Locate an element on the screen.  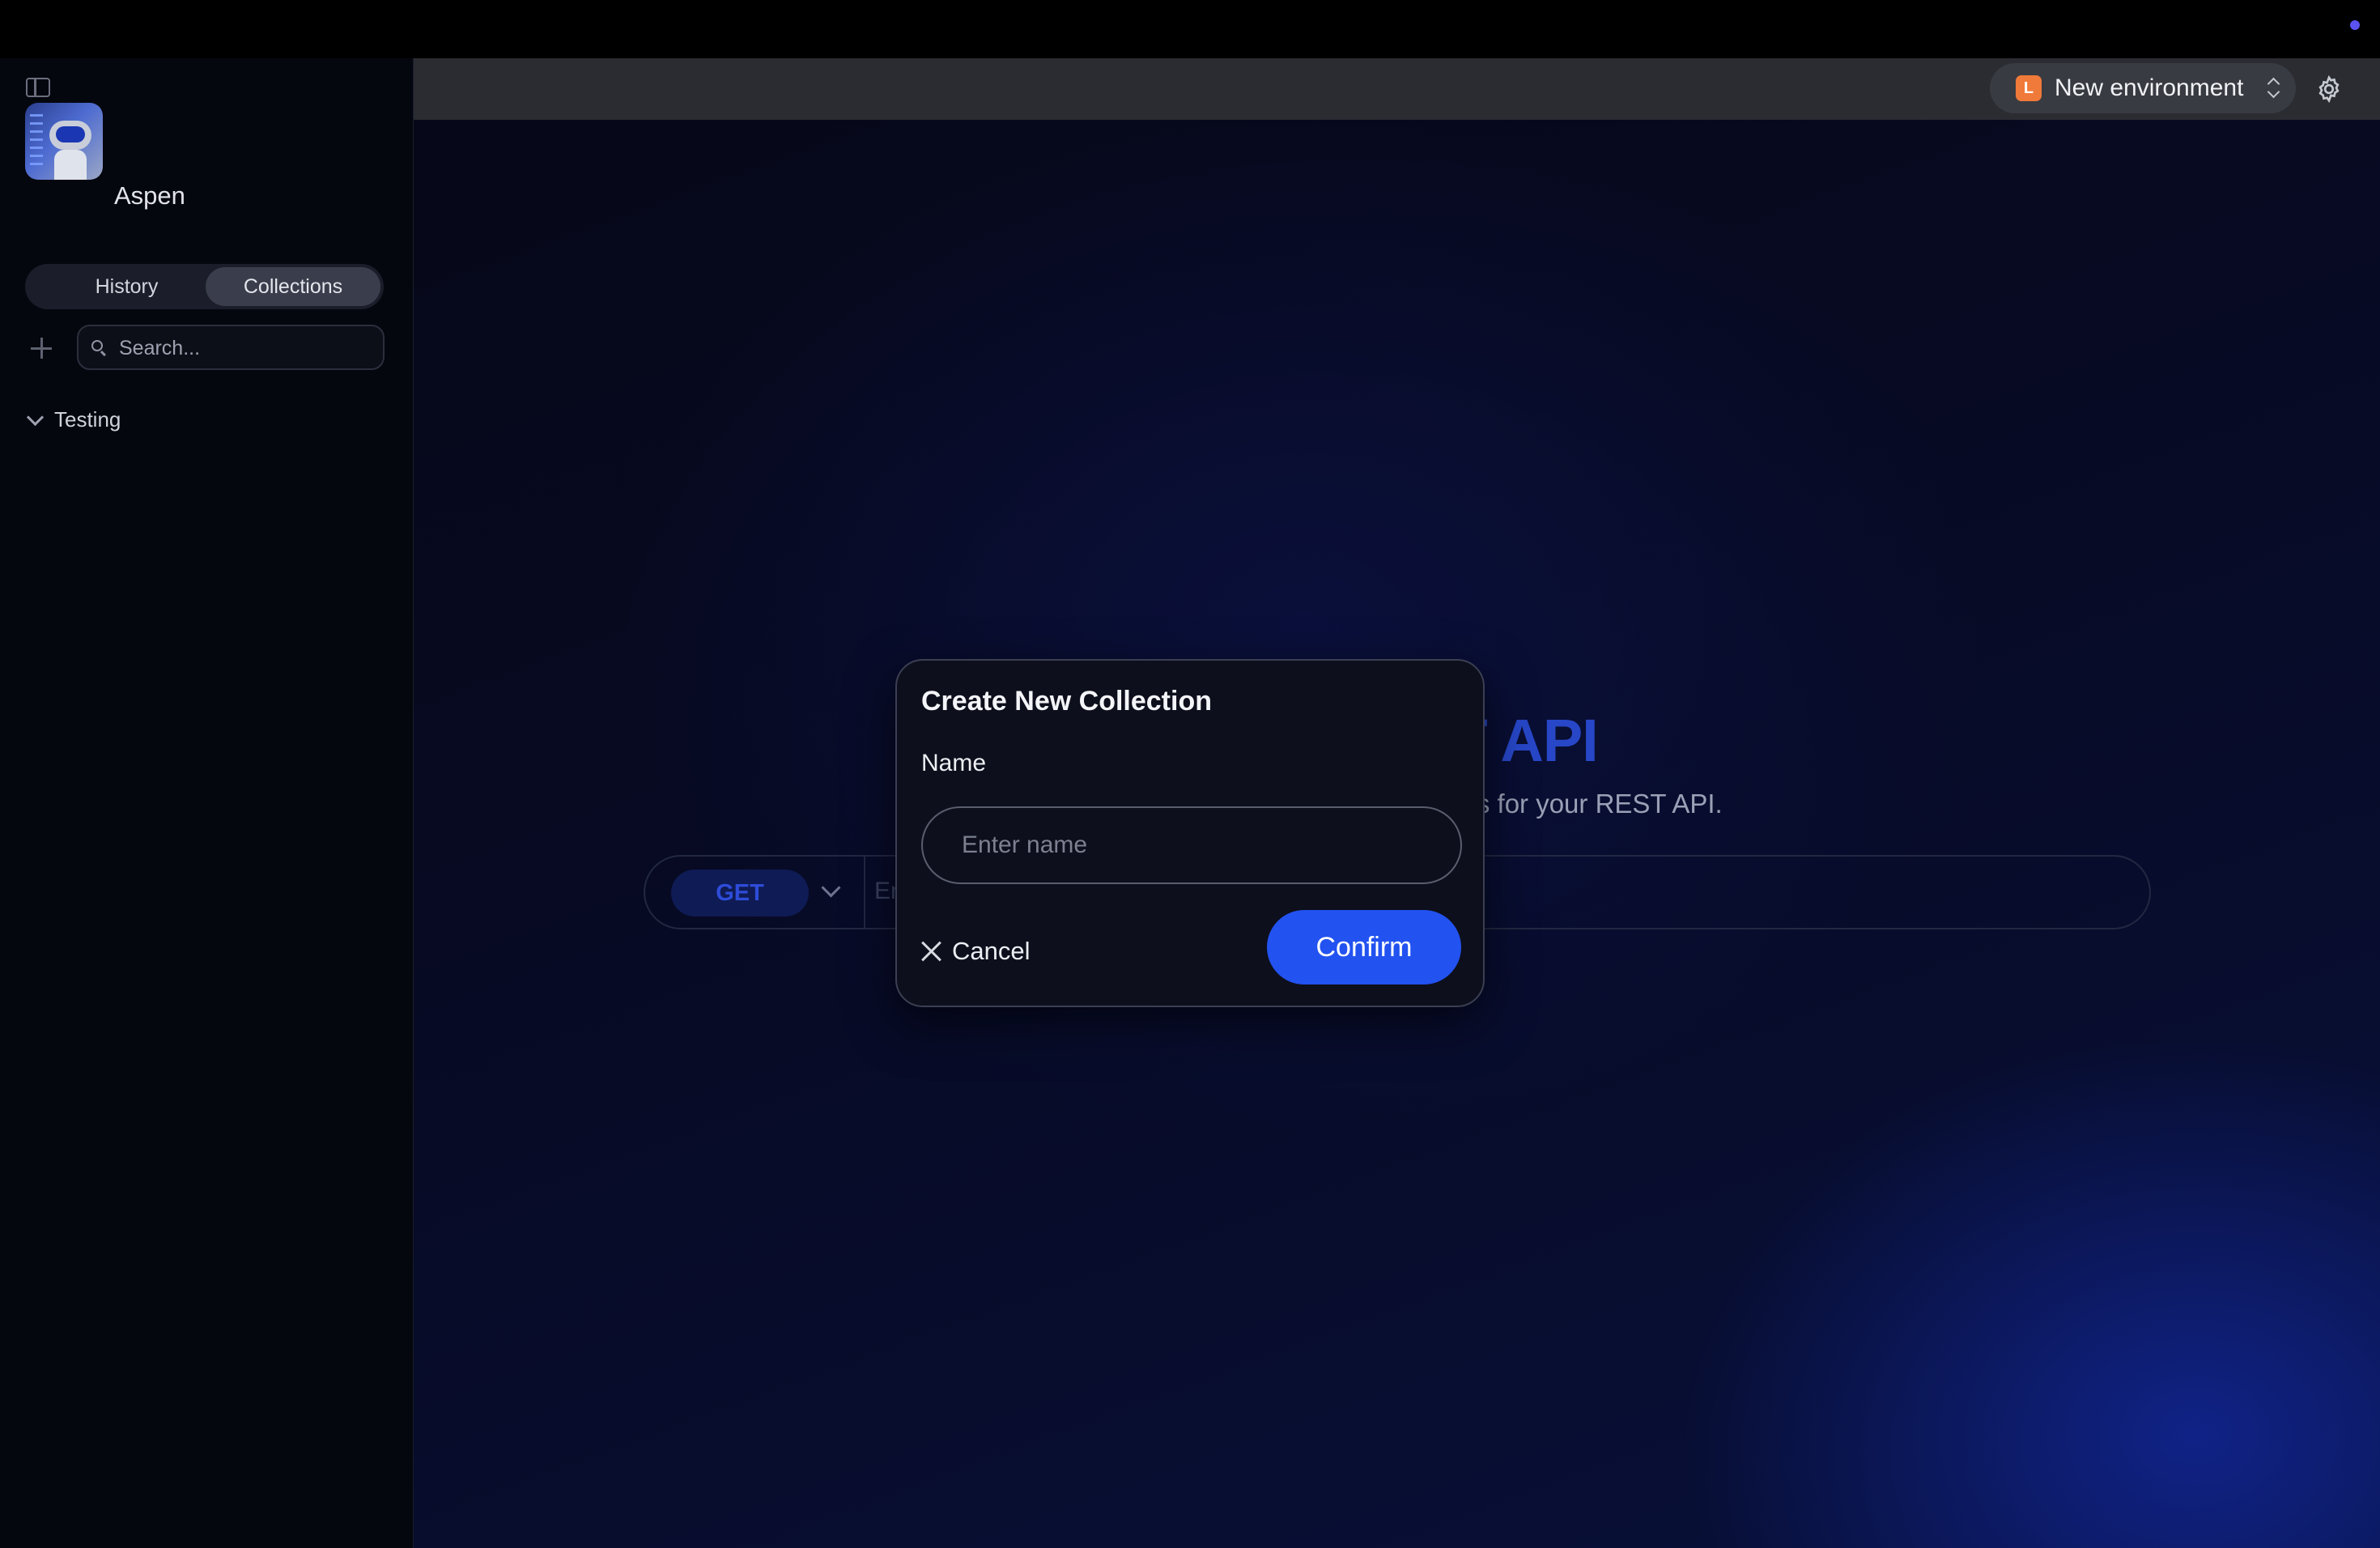
menu-bar is located at coordinates (1190, 29).